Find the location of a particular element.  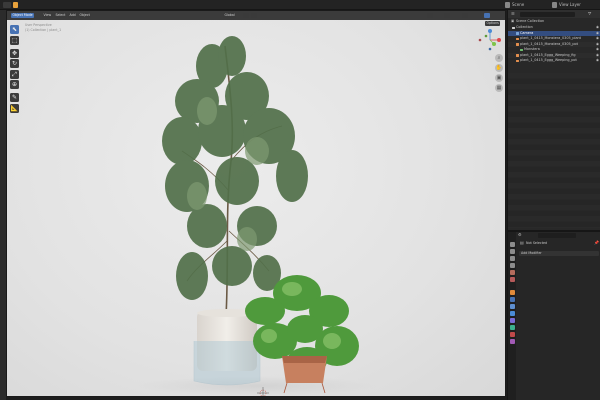

pin-icon: 📌 is located at coordinates (596, 243).